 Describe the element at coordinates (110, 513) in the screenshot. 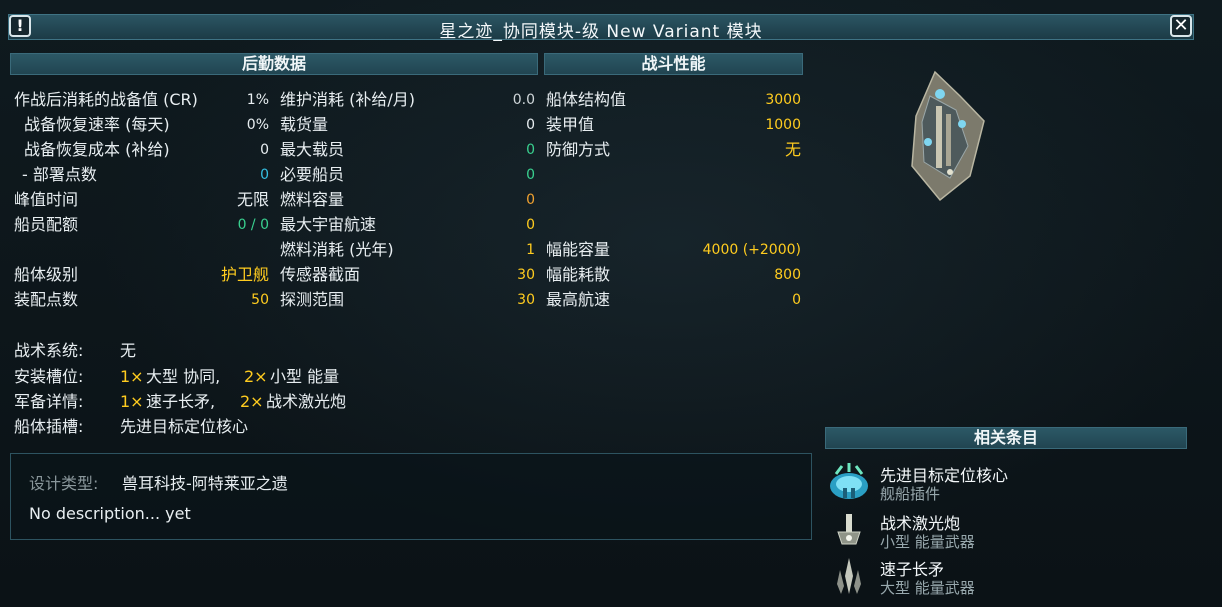

I see `description-text: No description... yet` at that location.